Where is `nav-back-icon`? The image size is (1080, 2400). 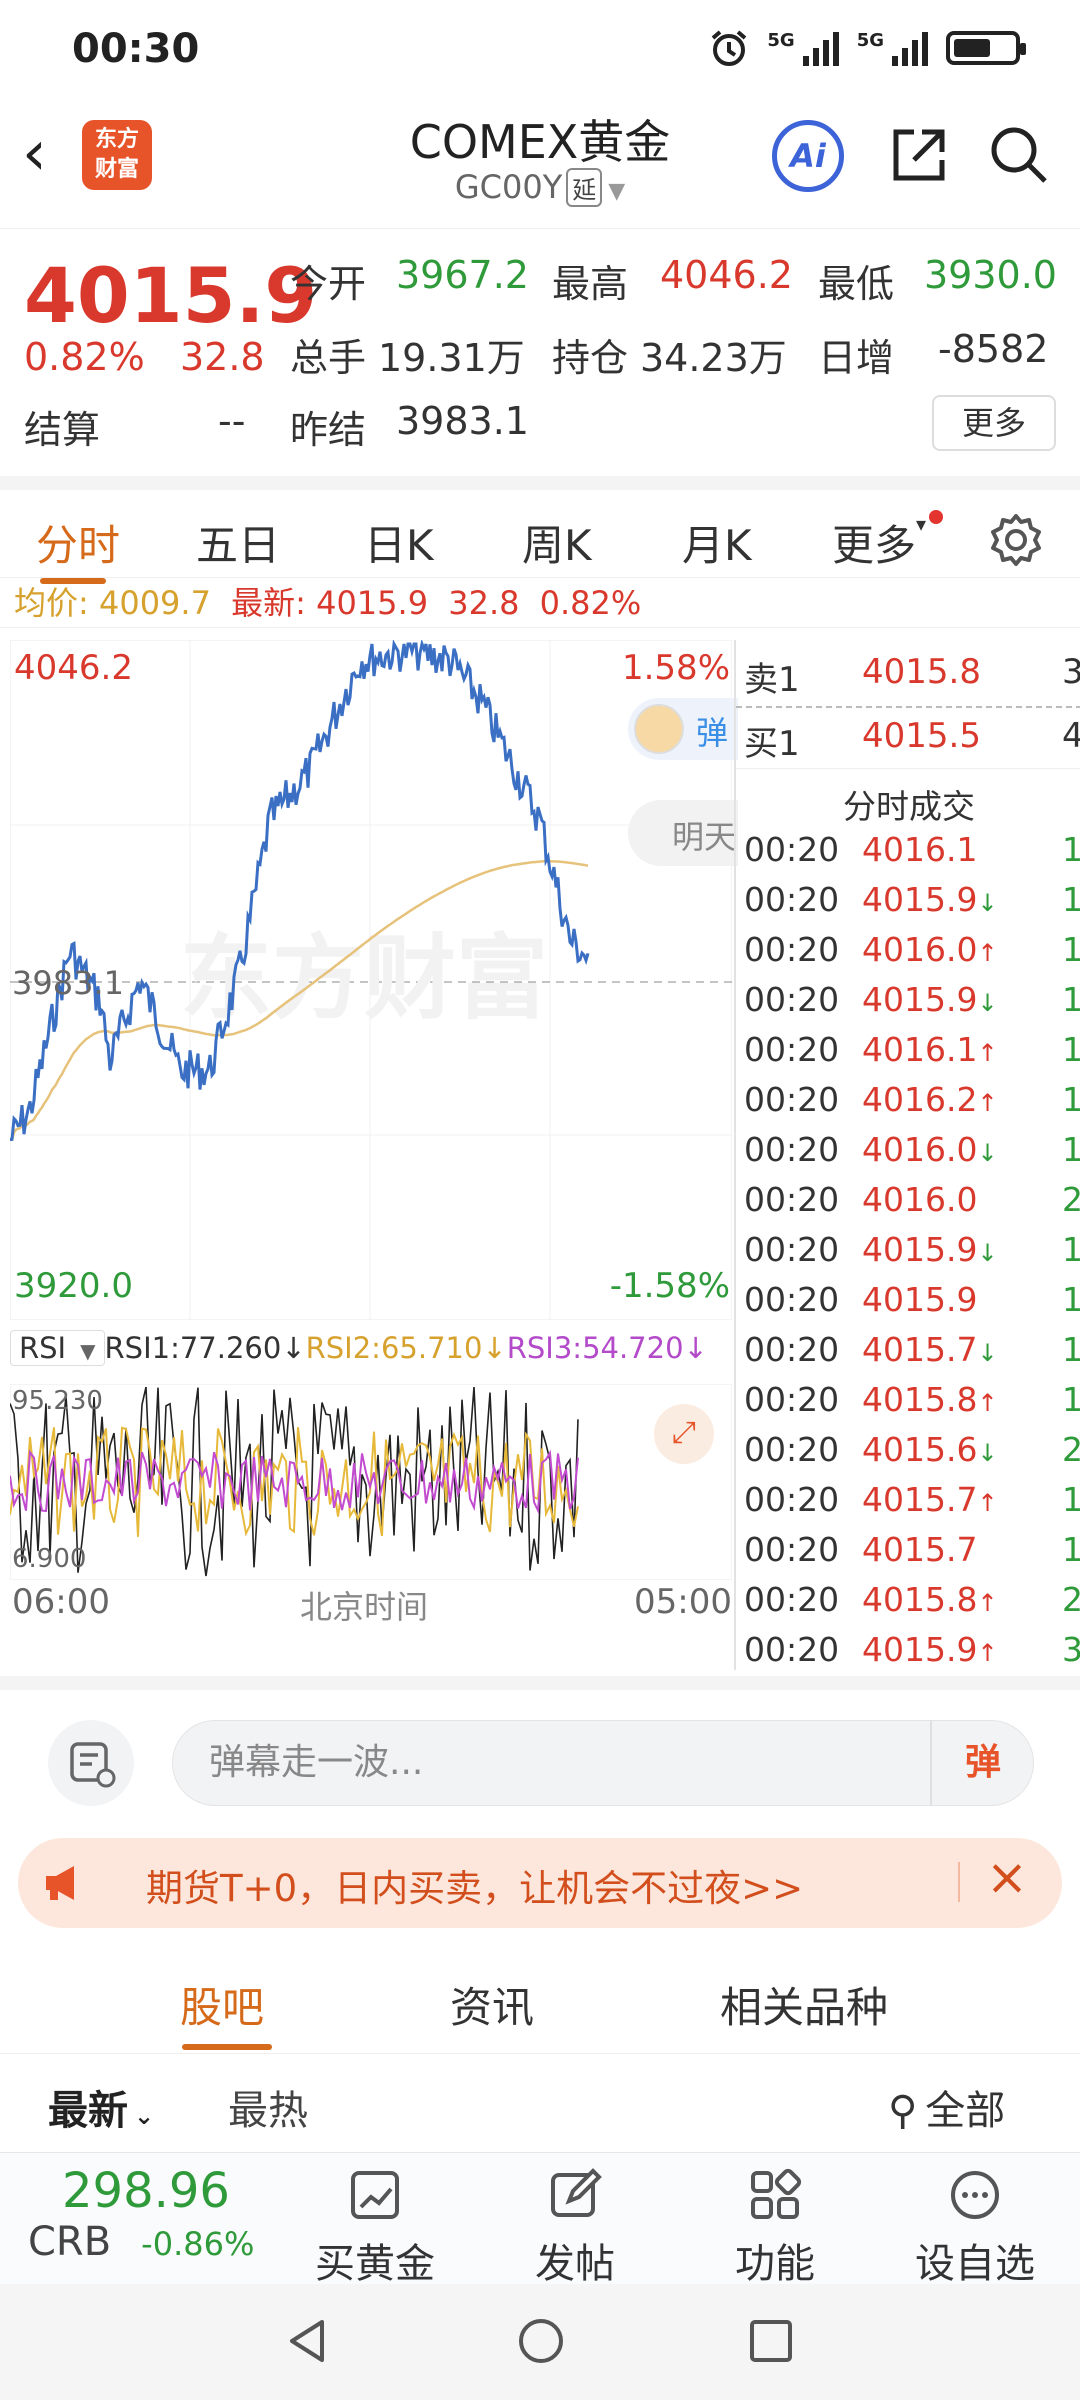 nav-back-icon is located at coordinates (307, 2341).